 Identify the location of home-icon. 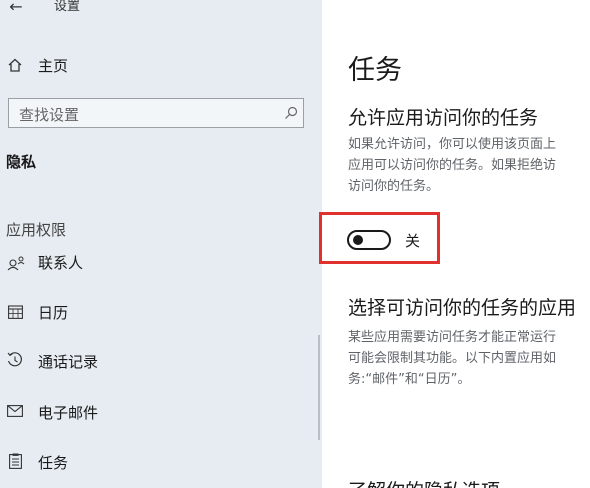
(15, 65).